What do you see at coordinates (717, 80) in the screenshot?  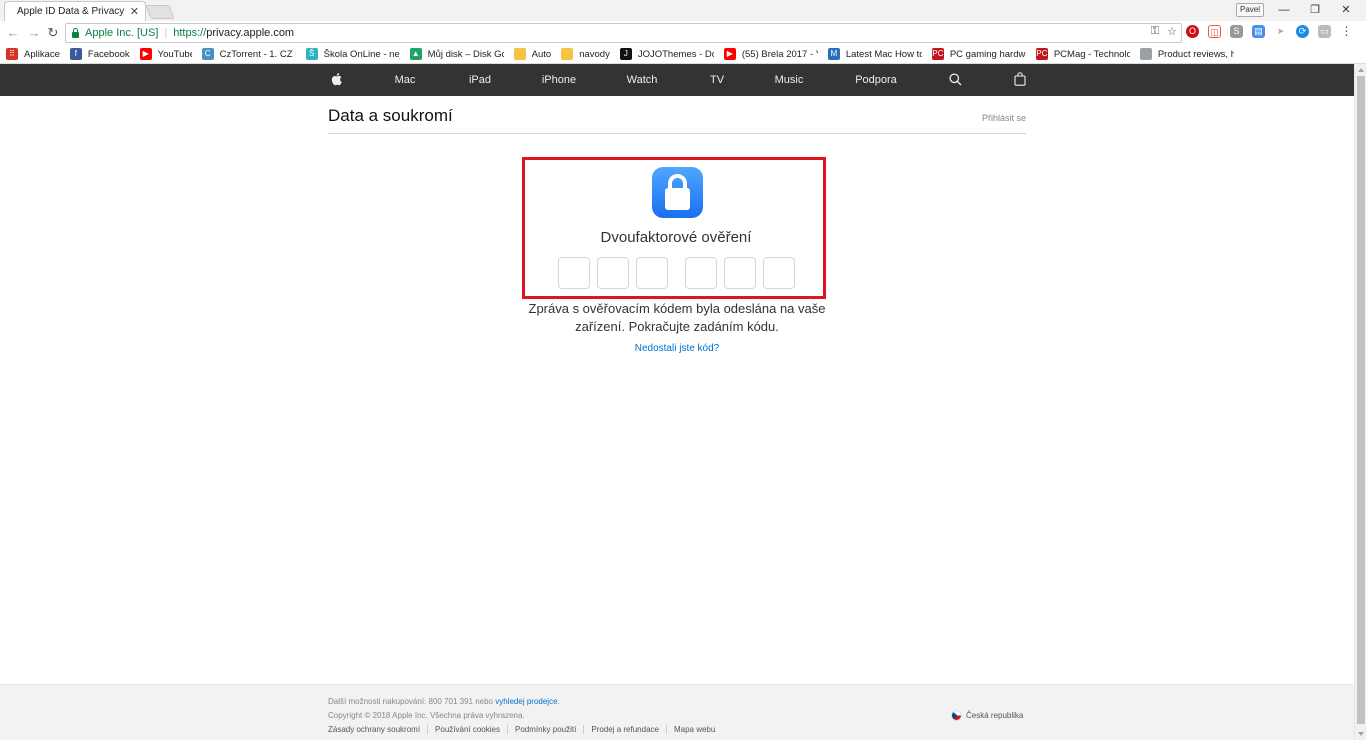 I see `nav-tv: TV` at bounding box center [717, 80].